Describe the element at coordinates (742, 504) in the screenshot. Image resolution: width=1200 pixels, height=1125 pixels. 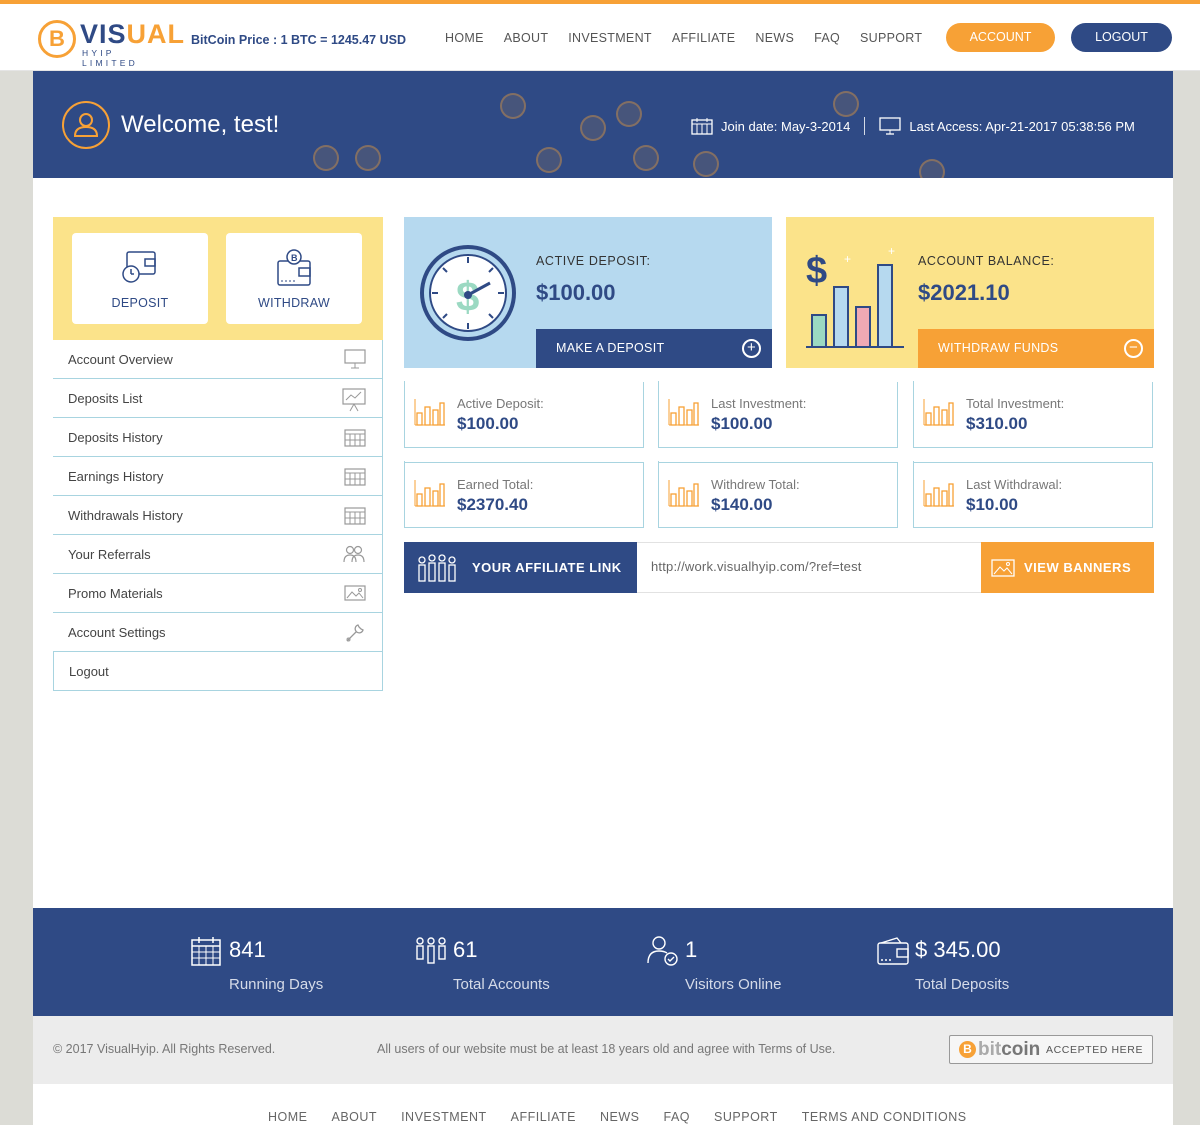
I see `tile-value: $140.00` at that location.